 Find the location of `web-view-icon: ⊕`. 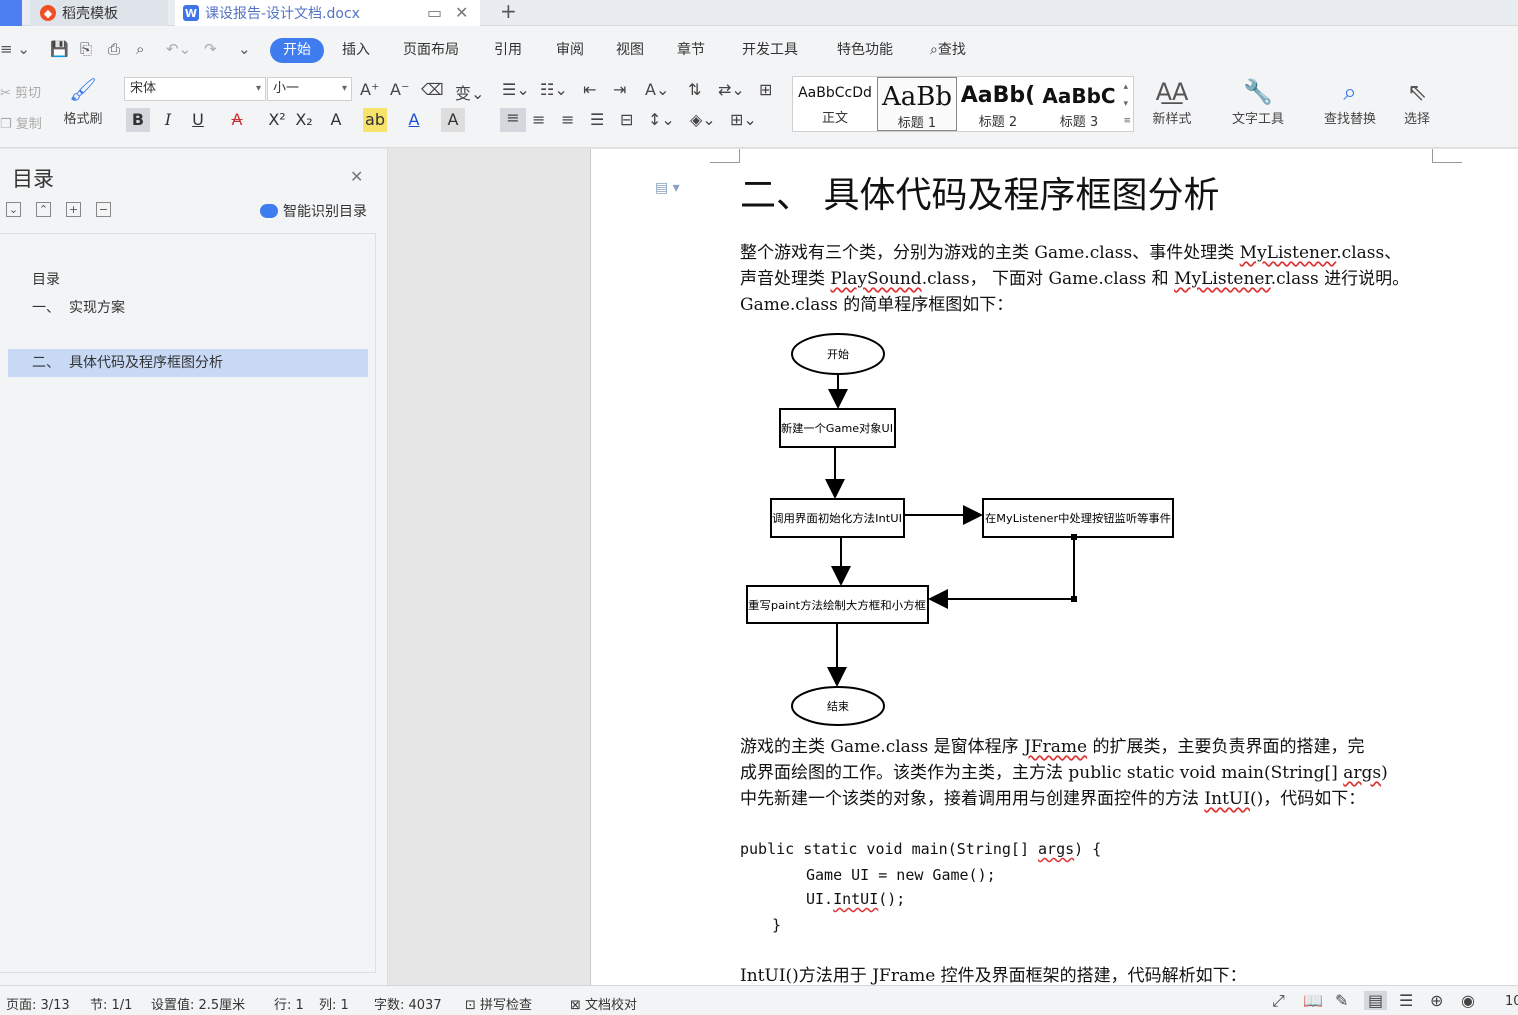

web-view-icon: ⊕ is located at coordinates (1436, 1000).